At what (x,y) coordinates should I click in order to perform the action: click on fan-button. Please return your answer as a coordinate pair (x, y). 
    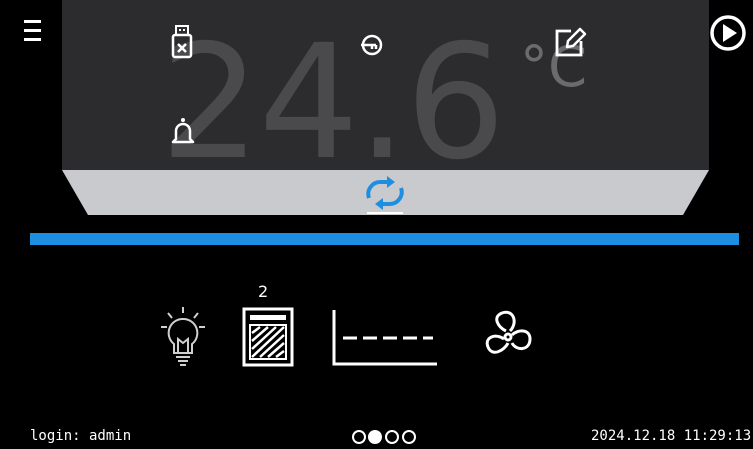
    Looking at the image, I should click on (508, 339).